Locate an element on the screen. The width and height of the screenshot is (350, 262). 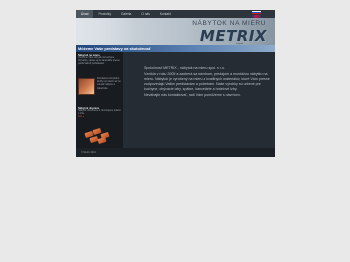
site-logo: METRIX is located at coordinates (233, 36).